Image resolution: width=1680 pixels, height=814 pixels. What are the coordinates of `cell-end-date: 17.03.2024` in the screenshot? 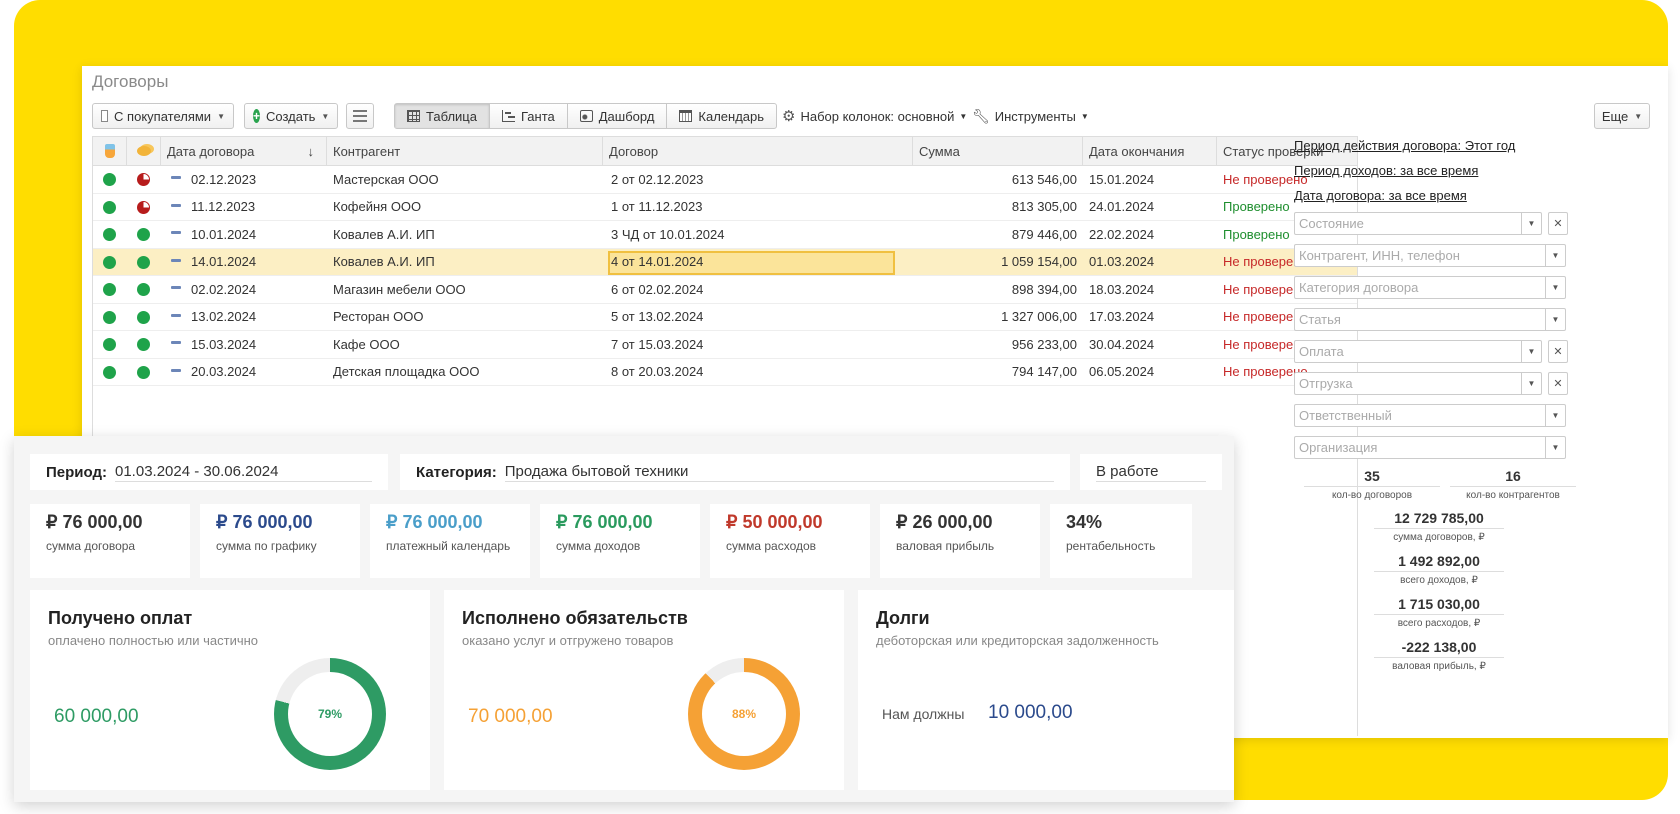 It's located at (1122, 317).